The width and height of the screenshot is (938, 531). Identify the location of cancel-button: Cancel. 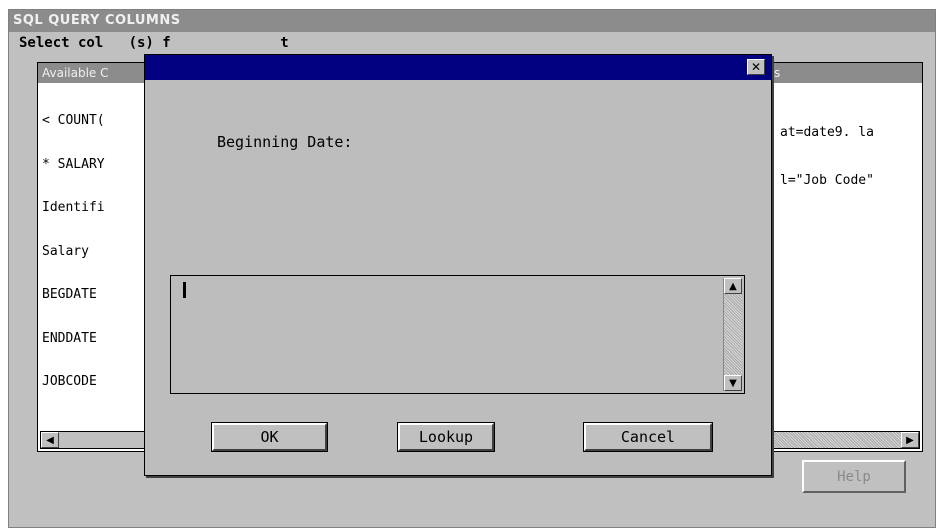
(648, 437).